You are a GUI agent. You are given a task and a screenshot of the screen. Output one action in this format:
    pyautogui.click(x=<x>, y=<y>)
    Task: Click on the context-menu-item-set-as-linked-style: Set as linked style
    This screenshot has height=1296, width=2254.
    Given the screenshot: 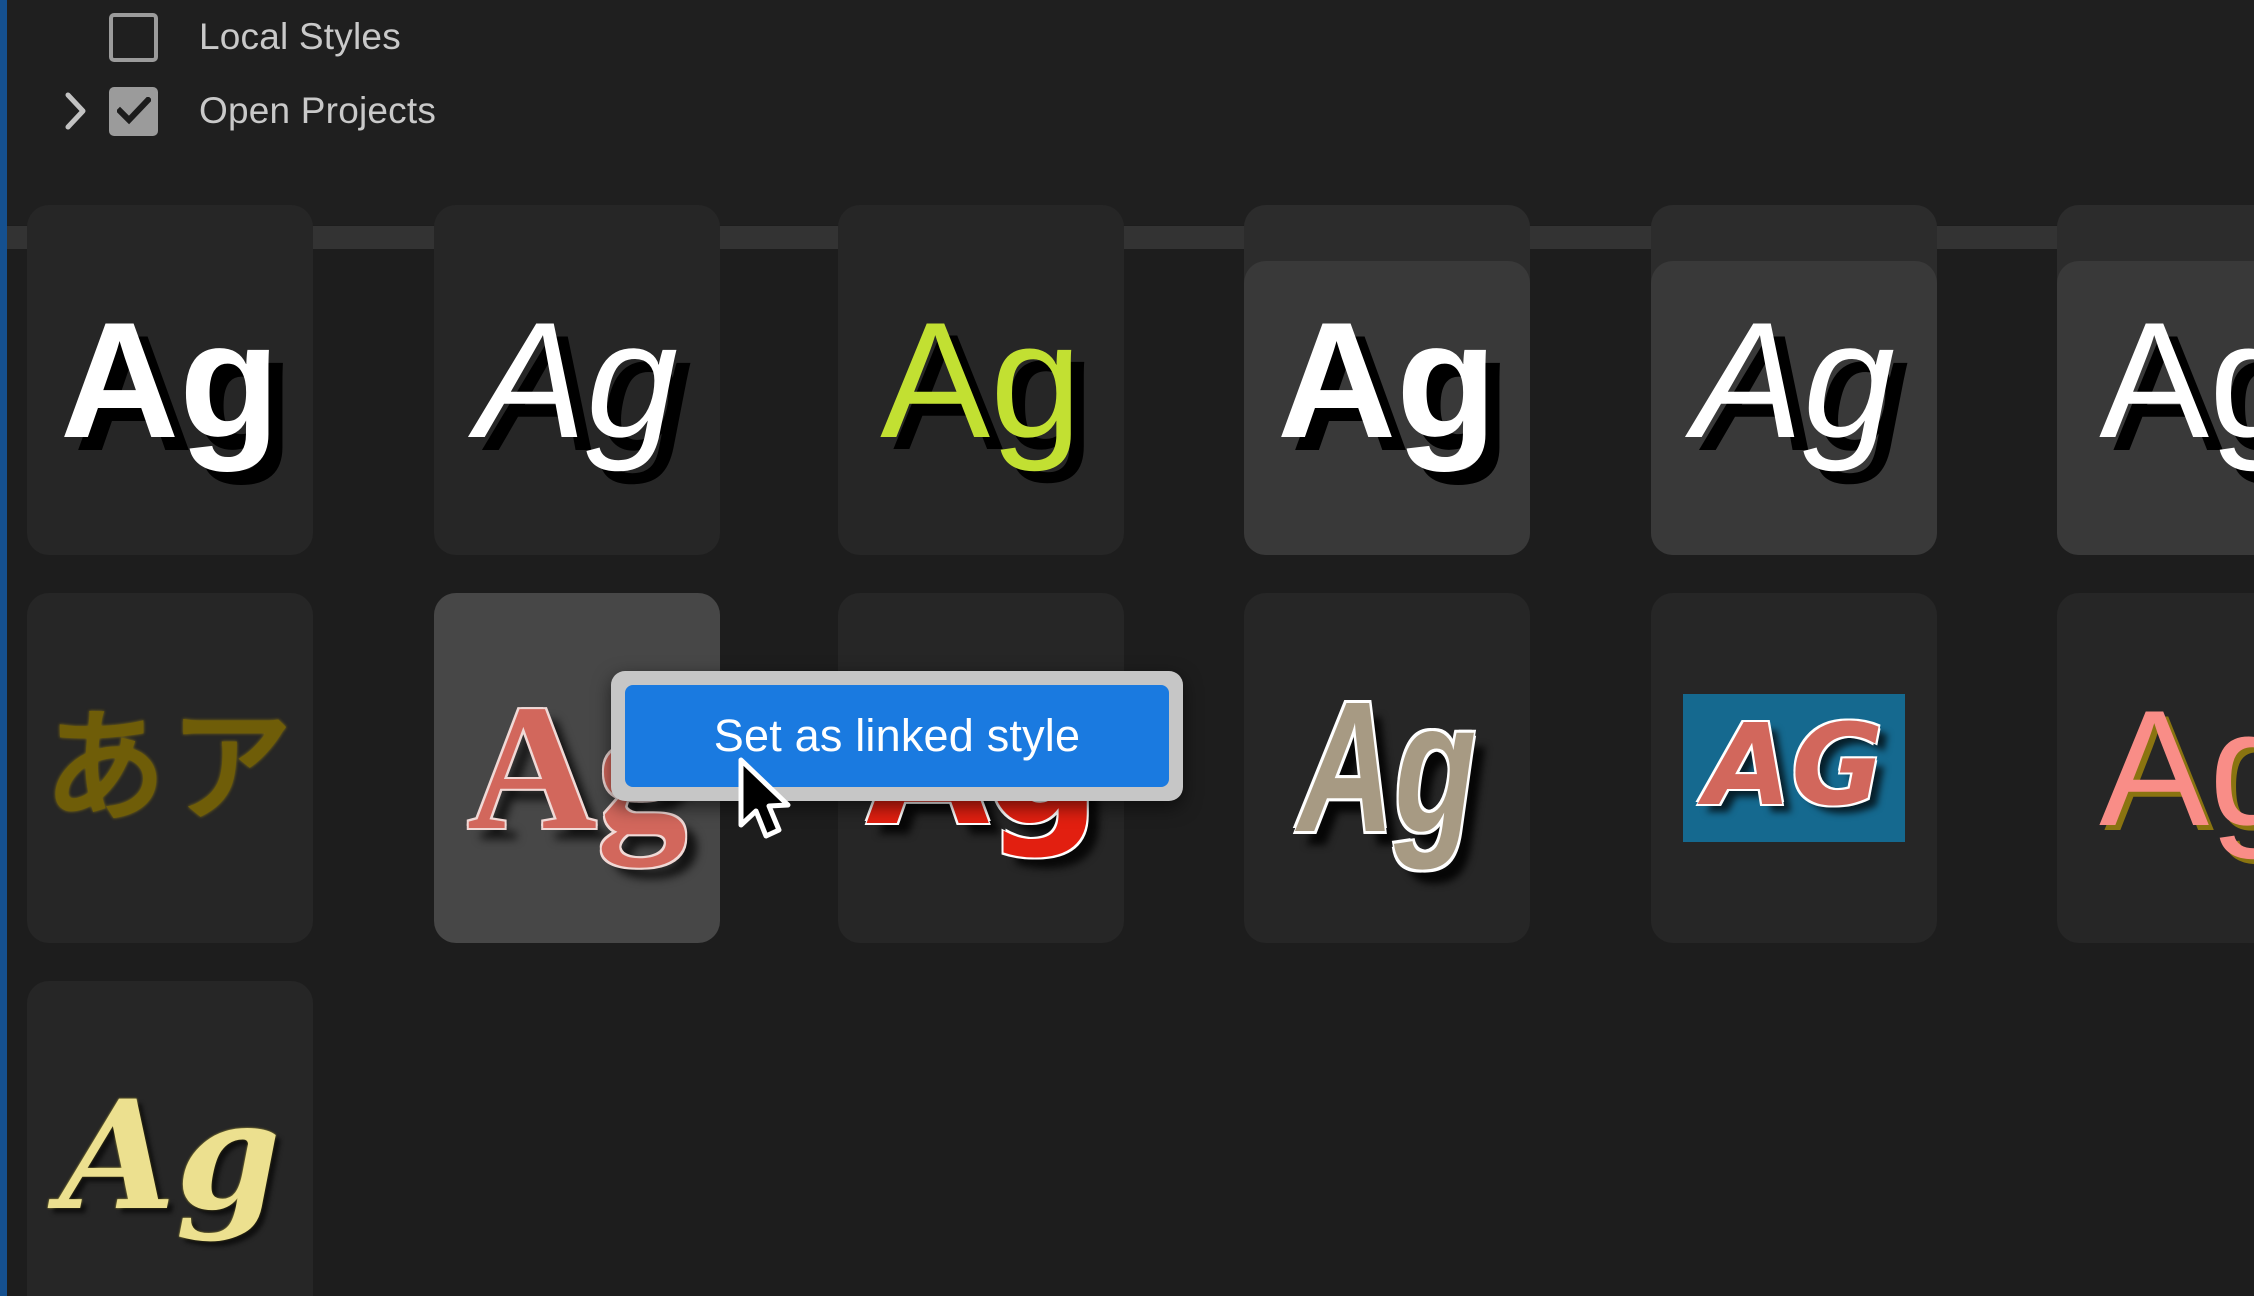 What is the action you would take?
    pyautogui.click(x=897, y=736)
    